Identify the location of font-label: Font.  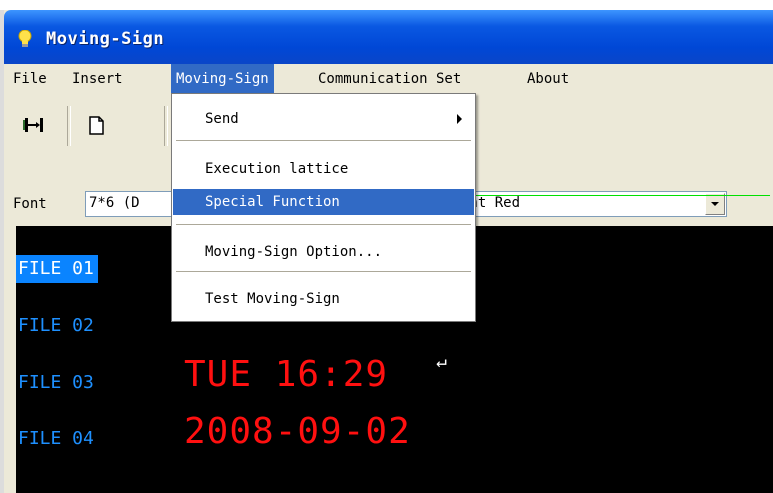
(30, 204).